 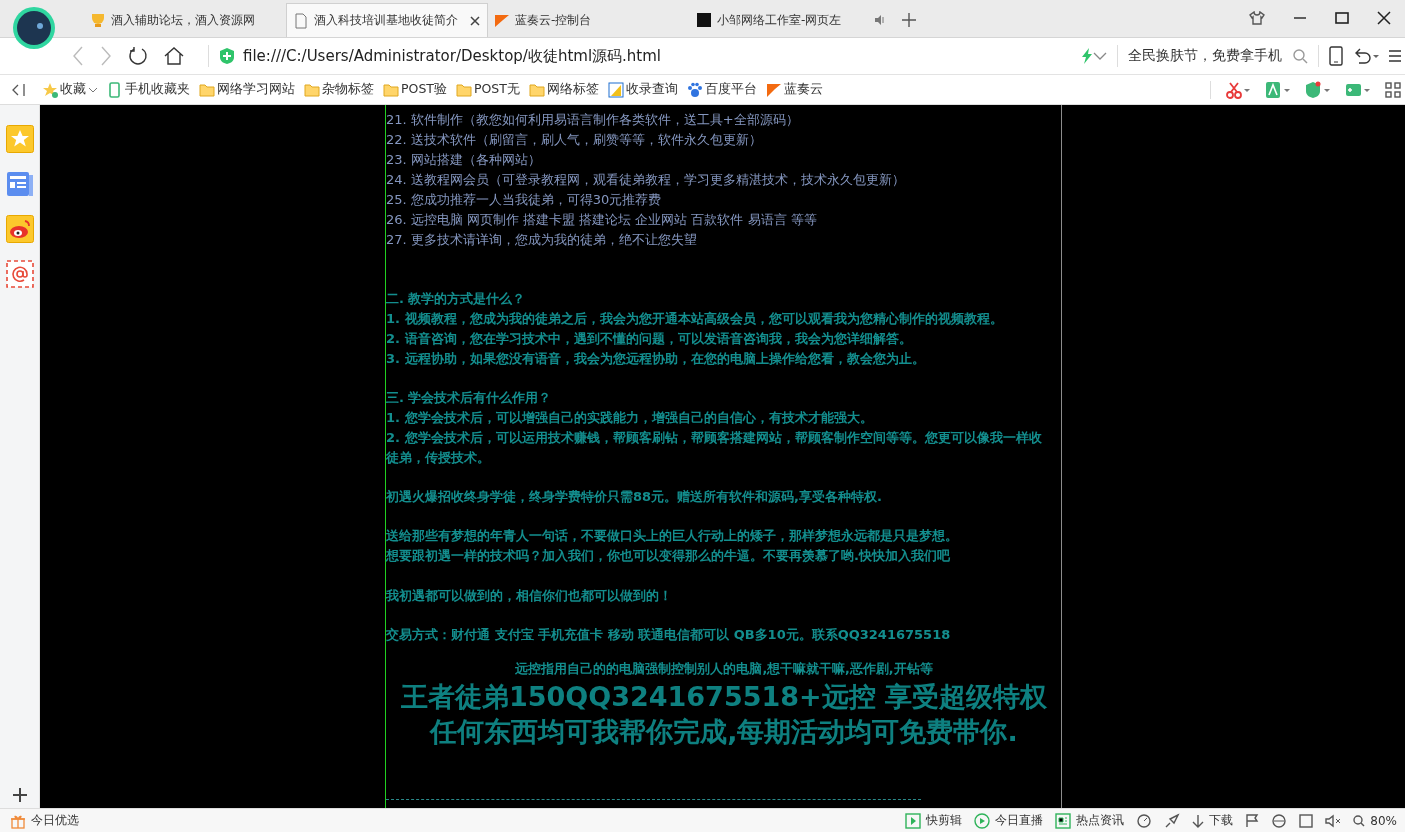 I want to click on window-icon, so click(x=1306, y=820).